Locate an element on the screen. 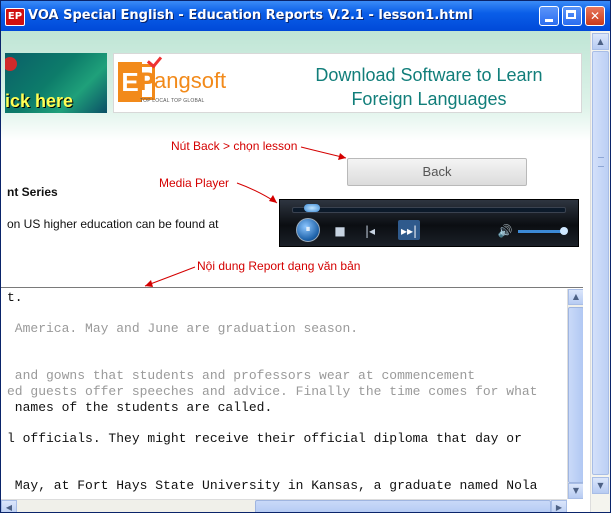 The image size is (611, 513). scroll-up-arrow-icon: ▲ is located at coordinates (575, 297).